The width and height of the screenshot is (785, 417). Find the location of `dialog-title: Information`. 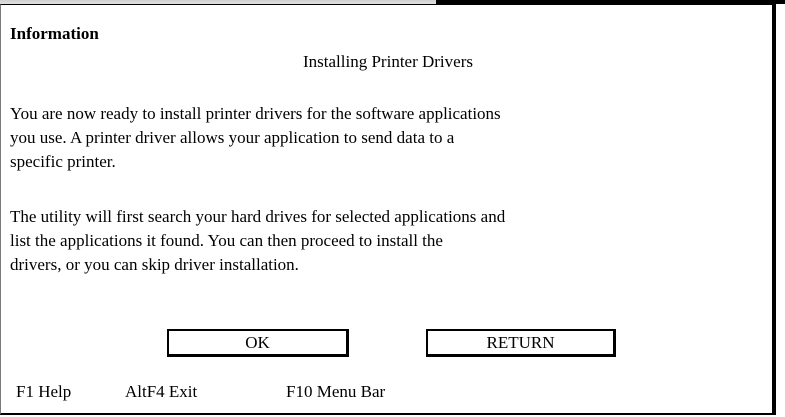

dialog-title: Information is located at coordinates (54, 33).